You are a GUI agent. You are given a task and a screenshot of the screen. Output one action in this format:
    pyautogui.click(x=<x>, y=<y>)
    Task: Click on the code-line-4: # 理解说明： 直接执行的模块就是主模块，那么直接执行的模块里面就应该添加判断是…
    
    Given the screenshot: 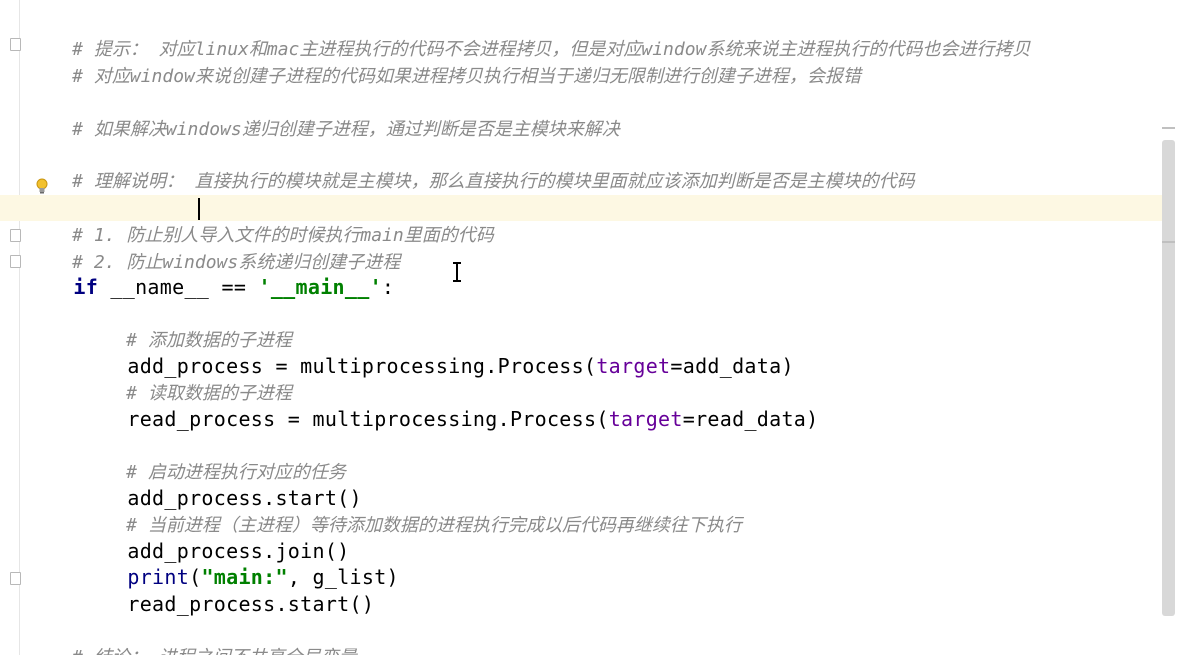 What is the action you would take?
    pyautogui.click(x=469, y=166)
    